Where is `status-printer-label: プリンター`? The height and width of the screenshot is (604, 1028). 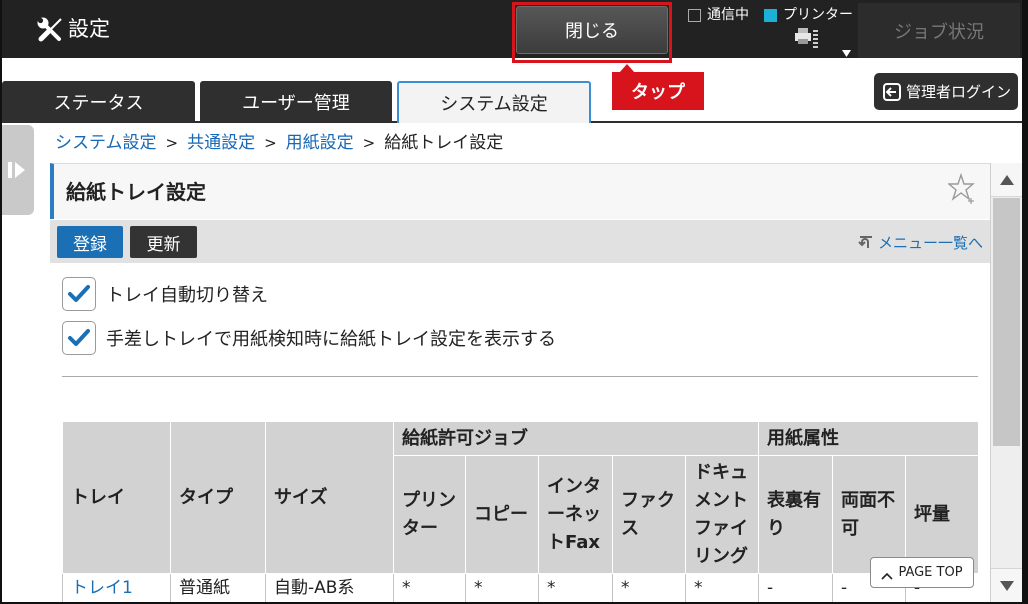 status-printer-label: プリンター is located at coordinates (818, 15).